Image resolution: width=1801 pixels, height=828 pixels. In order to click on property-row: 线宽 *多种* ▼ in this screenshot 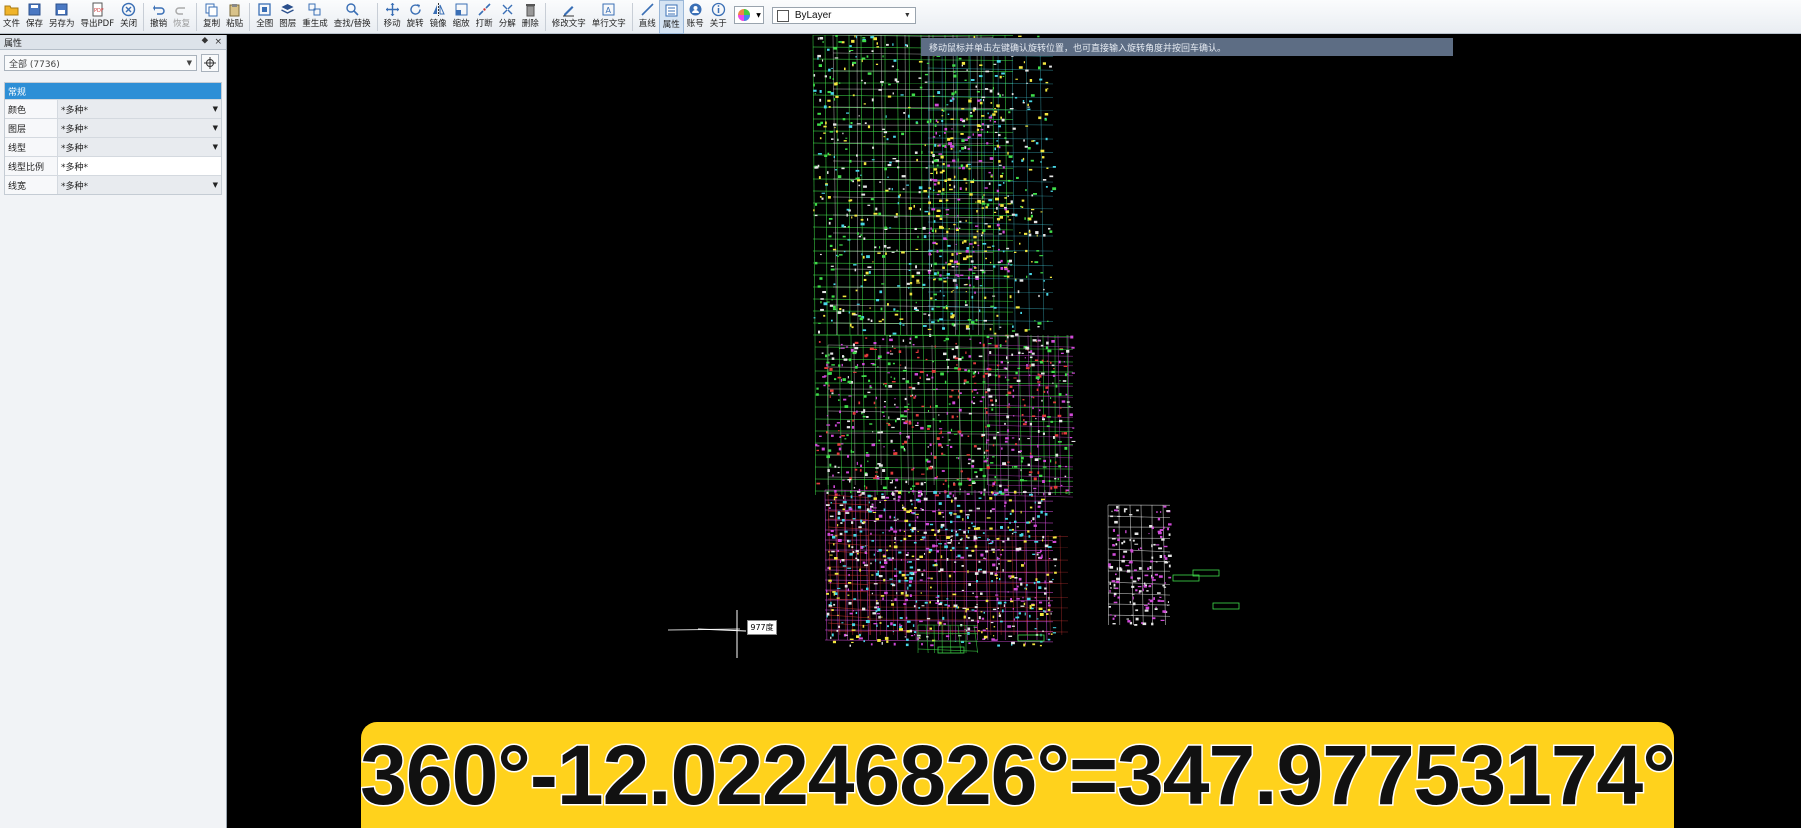, I will do `click(113, 184)`.